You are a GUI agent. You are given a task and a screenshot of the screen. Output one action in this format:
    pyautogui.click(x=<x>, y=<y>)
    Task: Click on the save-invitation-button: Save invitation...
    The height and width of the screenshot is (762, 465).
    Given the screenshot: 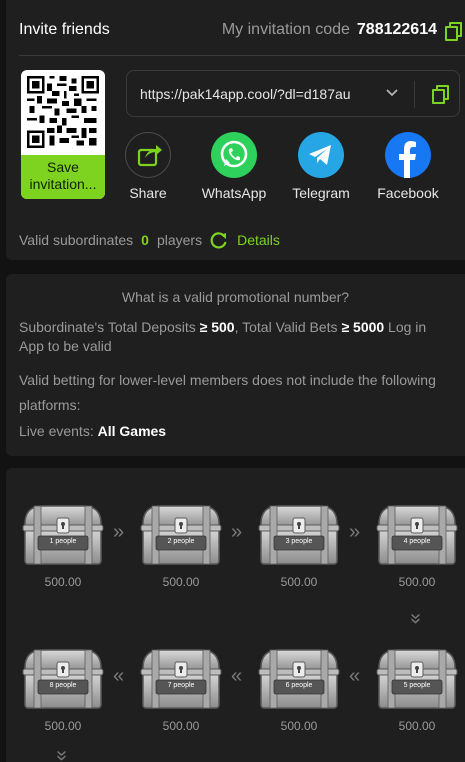 What is the action you would take?
    pyautogui.click(x=63, y=177)
    